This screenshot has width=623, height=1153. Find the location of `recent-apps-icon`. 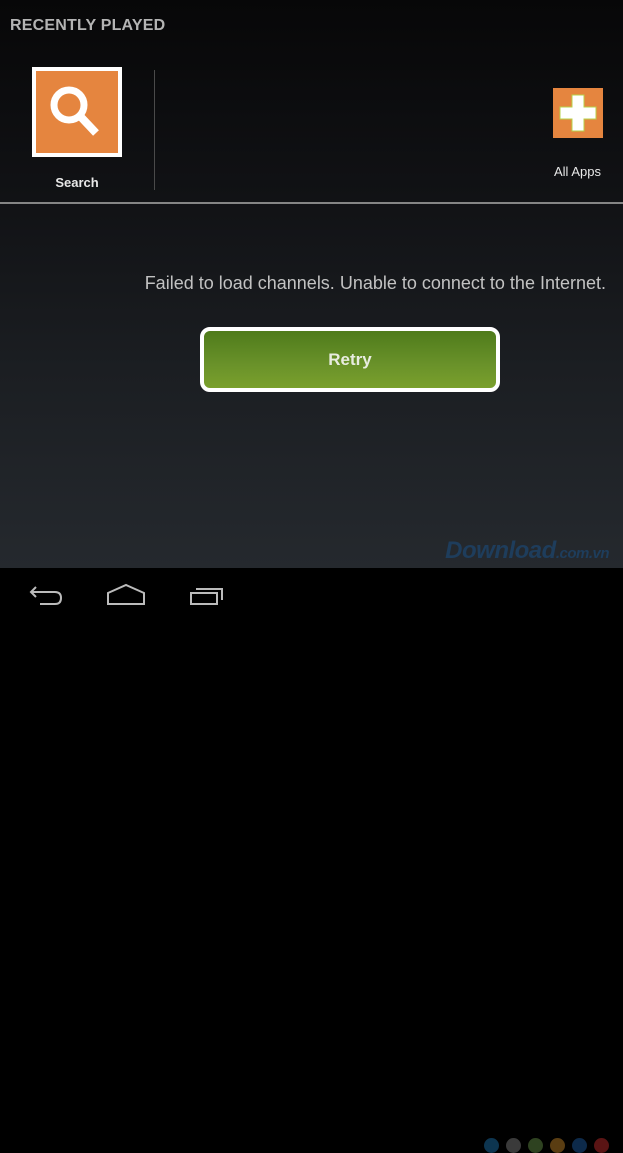

recent-apps-icon is located at coordinates (206, 596).